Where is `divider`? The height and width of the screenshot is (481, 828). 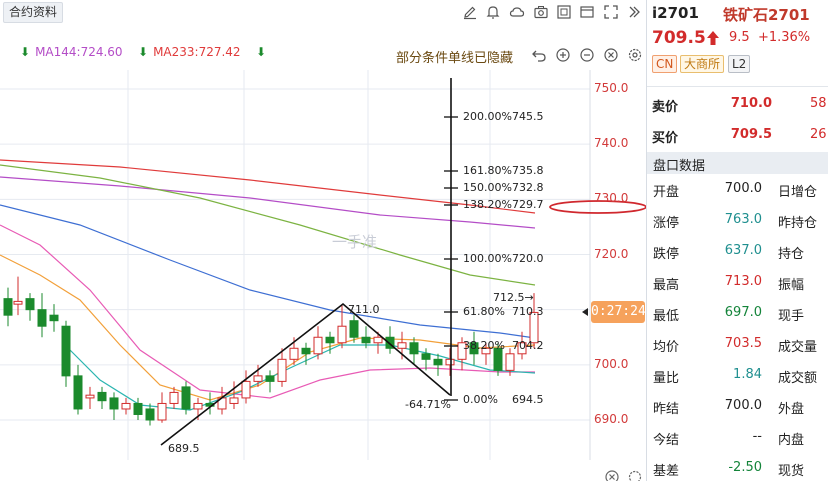
divider is located at coordinates (737, 86).